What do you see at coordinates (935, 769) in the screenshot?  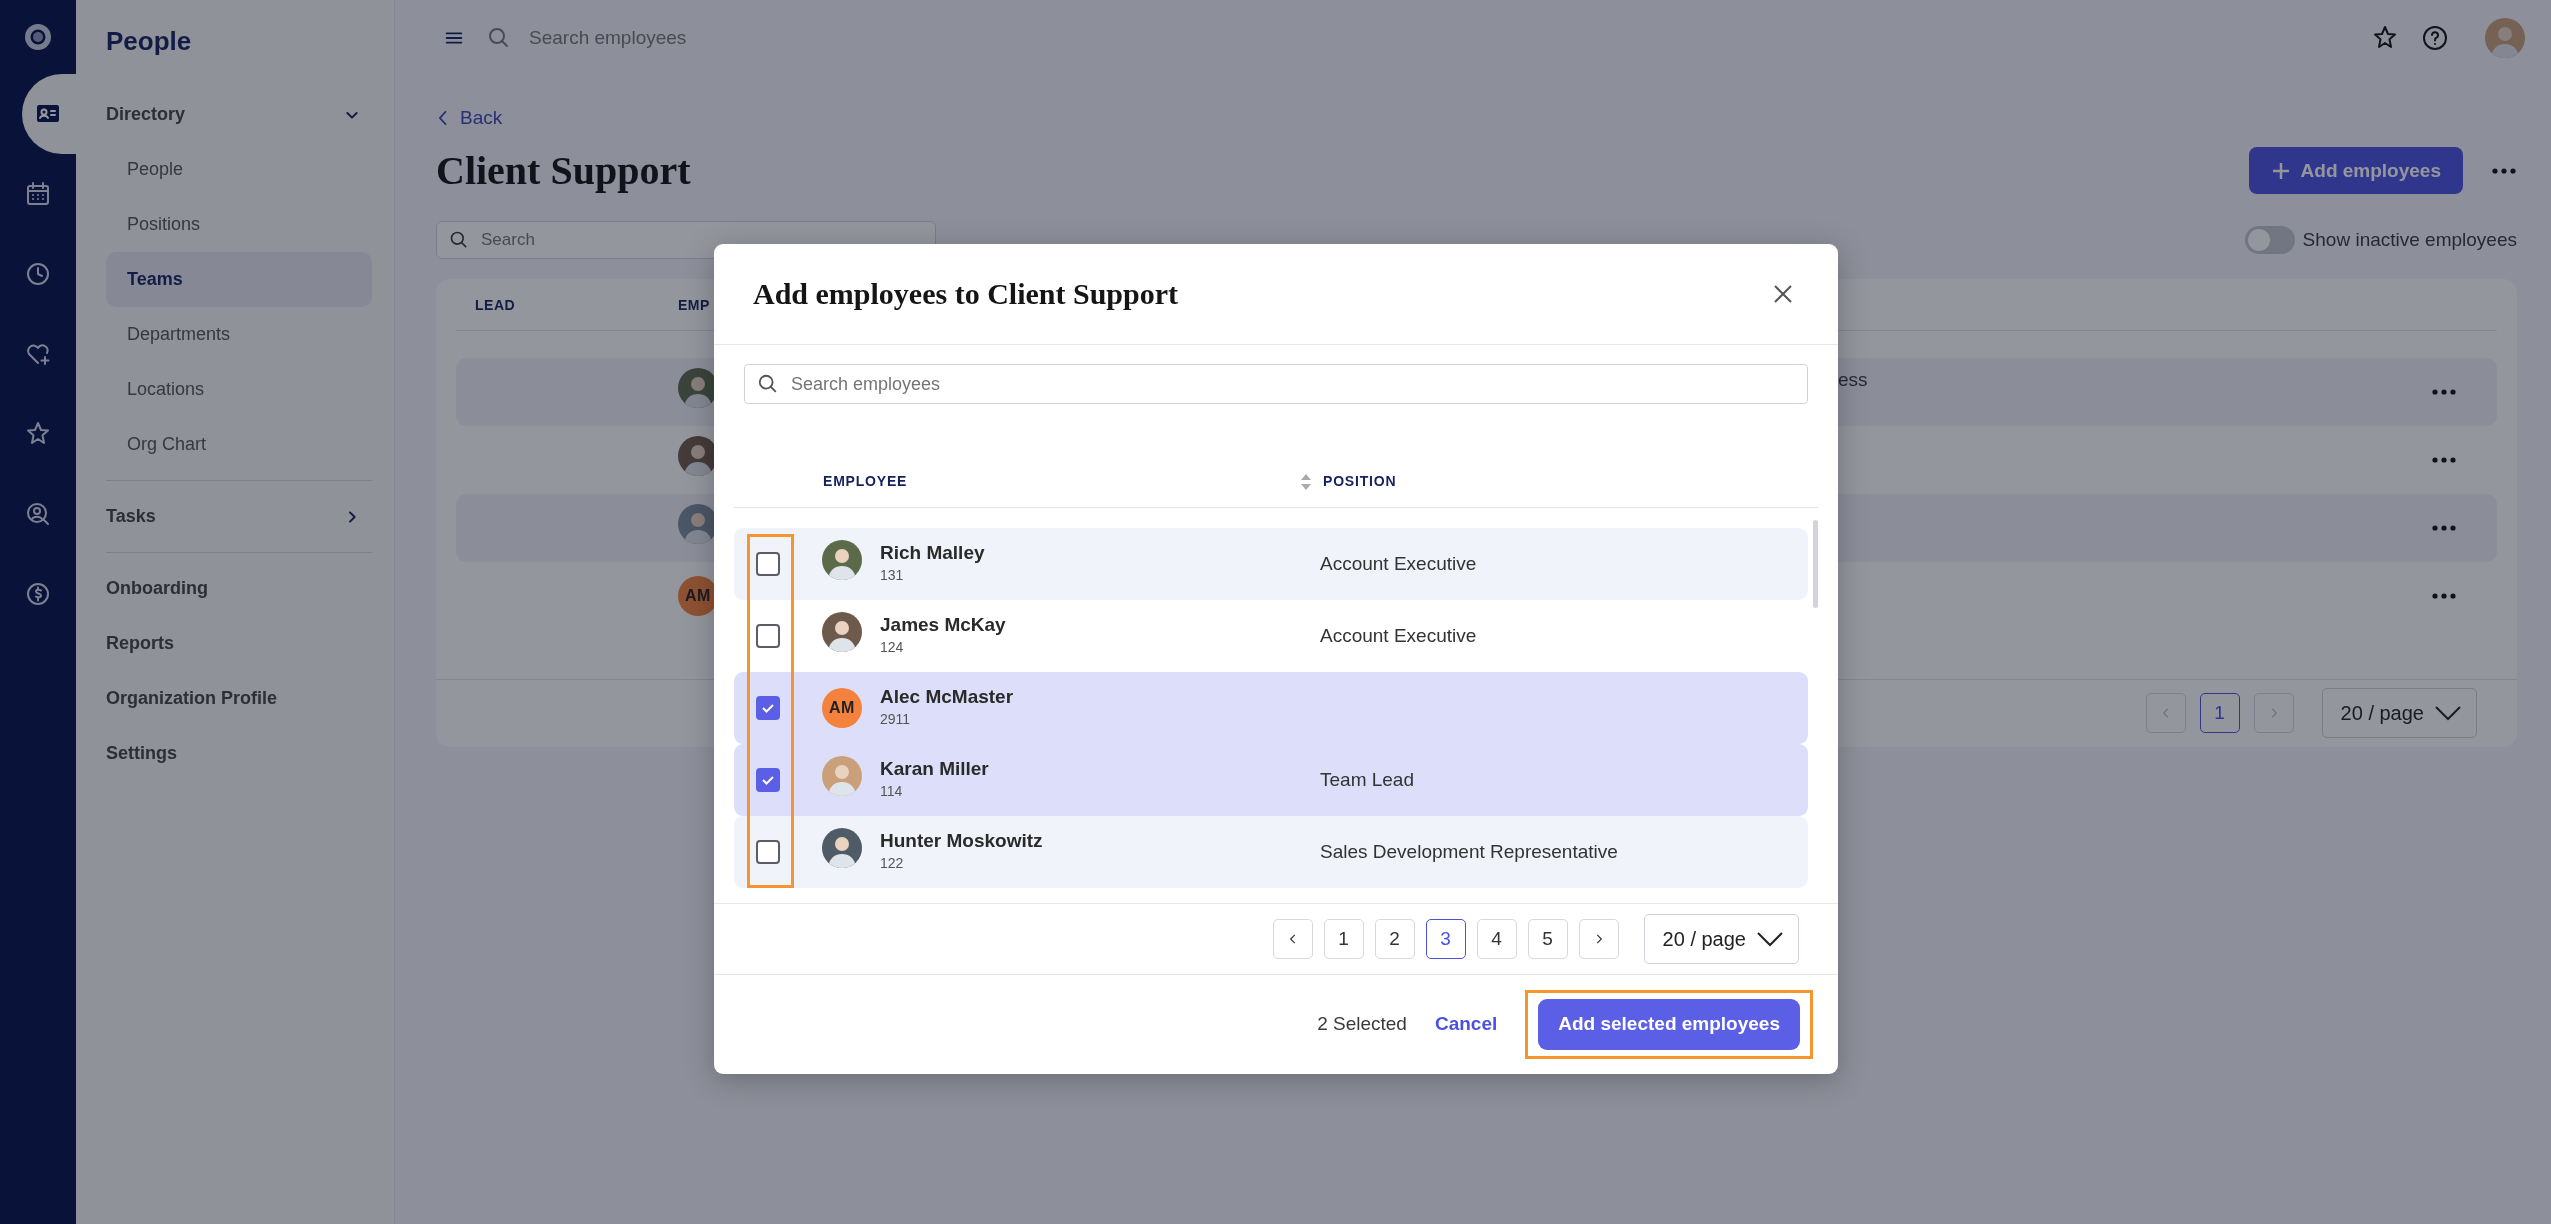 I see `employee-name: Karan Miller` at bounding box center [935, 769].